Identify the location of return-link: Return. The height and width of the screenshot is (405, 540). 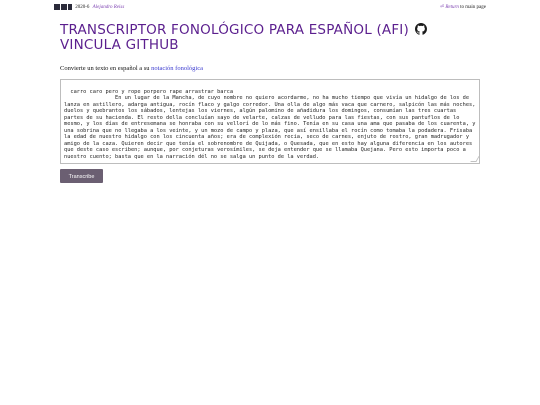
(452, 7).